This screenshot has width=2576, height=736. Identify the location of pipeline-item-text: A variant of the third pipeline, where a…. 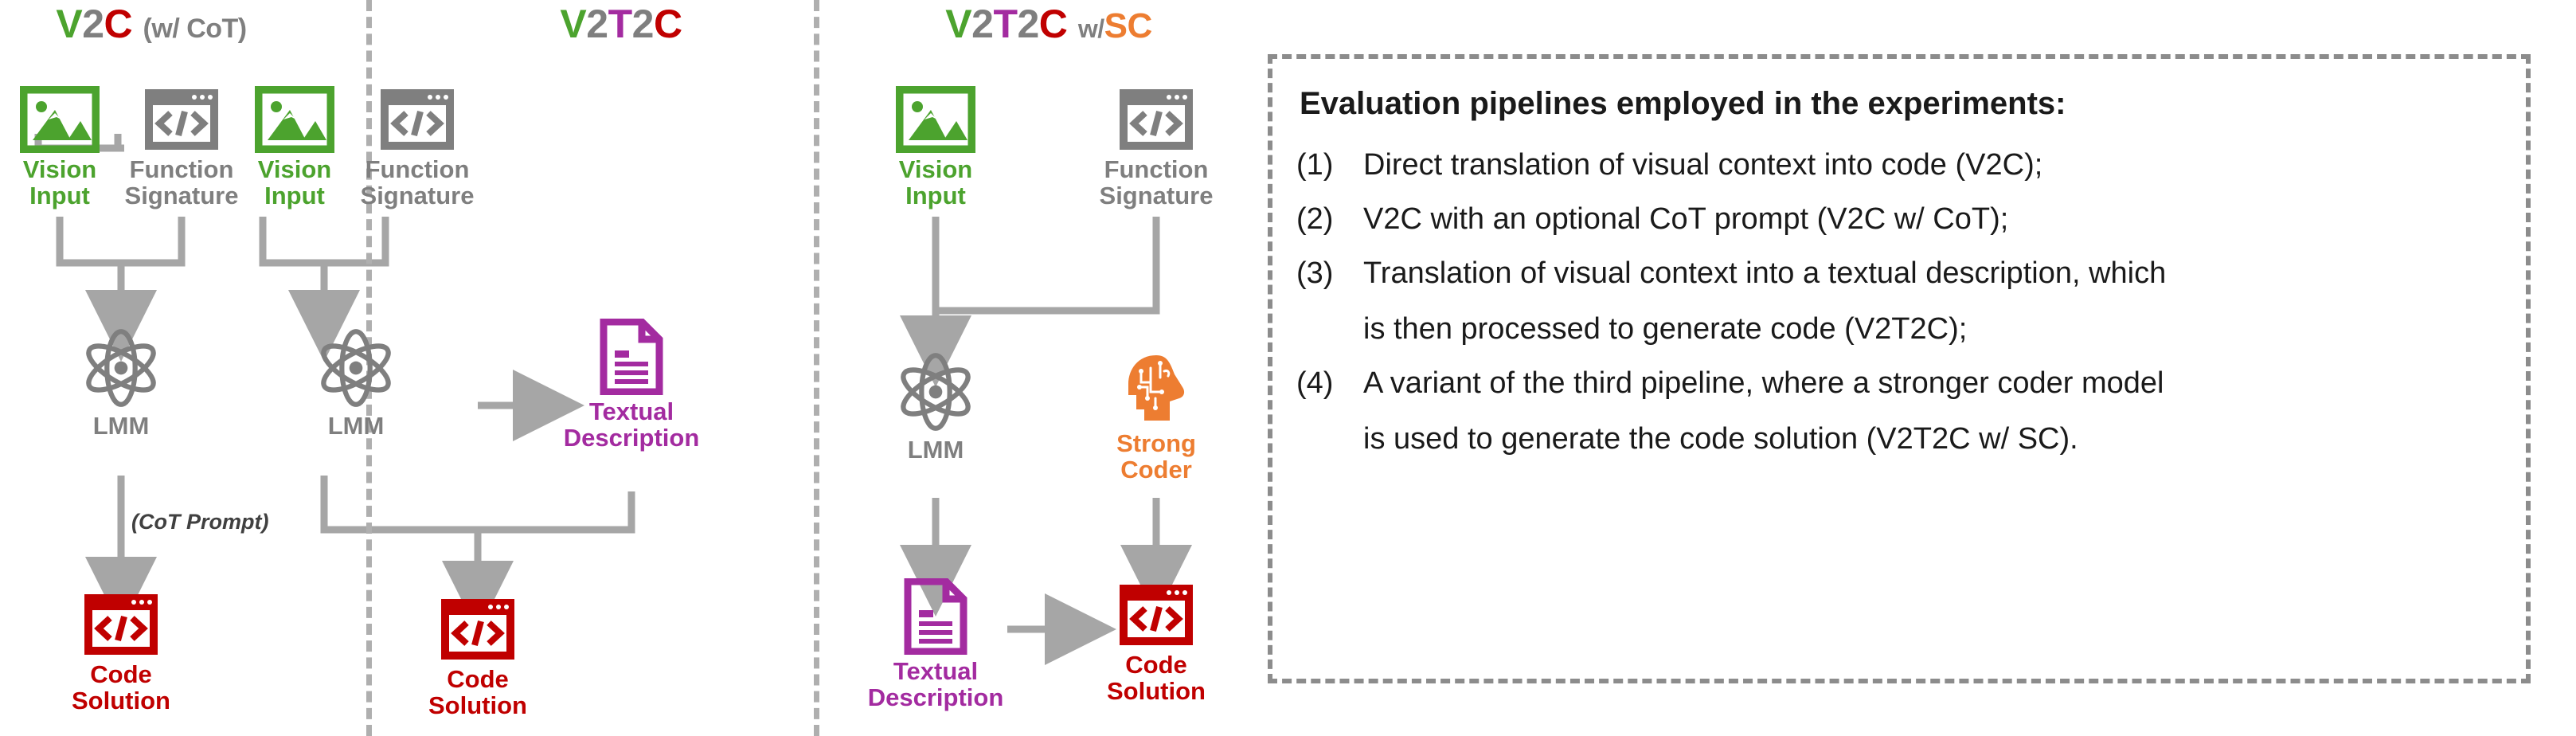
(1934, 411).